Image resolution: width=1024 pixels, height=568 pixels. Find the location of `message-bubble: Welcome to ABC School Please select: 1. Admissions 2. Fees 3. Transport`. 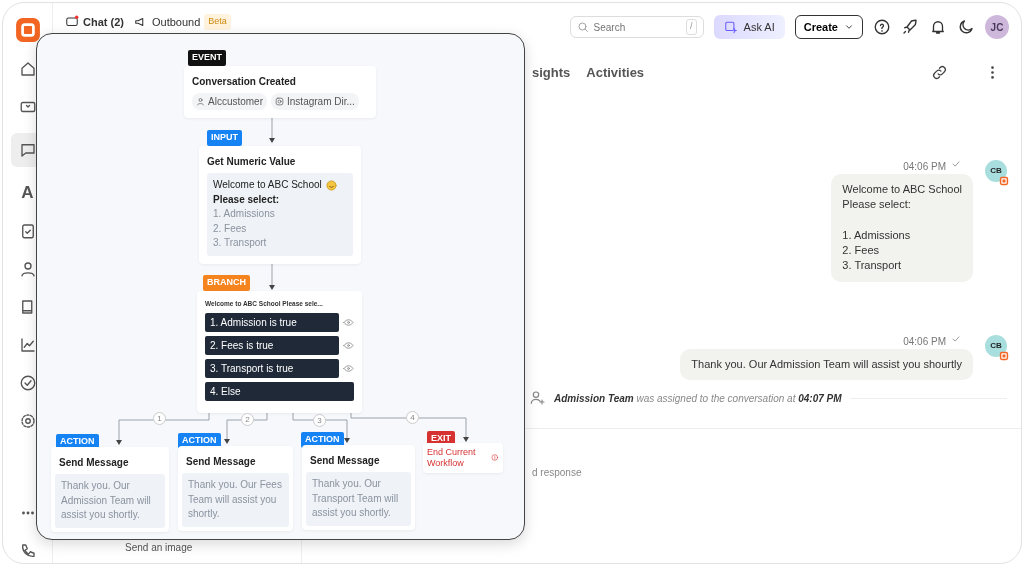

message-bubble: Welcome to ABC School Please select: 1. Admissions 2. Fees 3. Transport is located at coordinates (902, 227).